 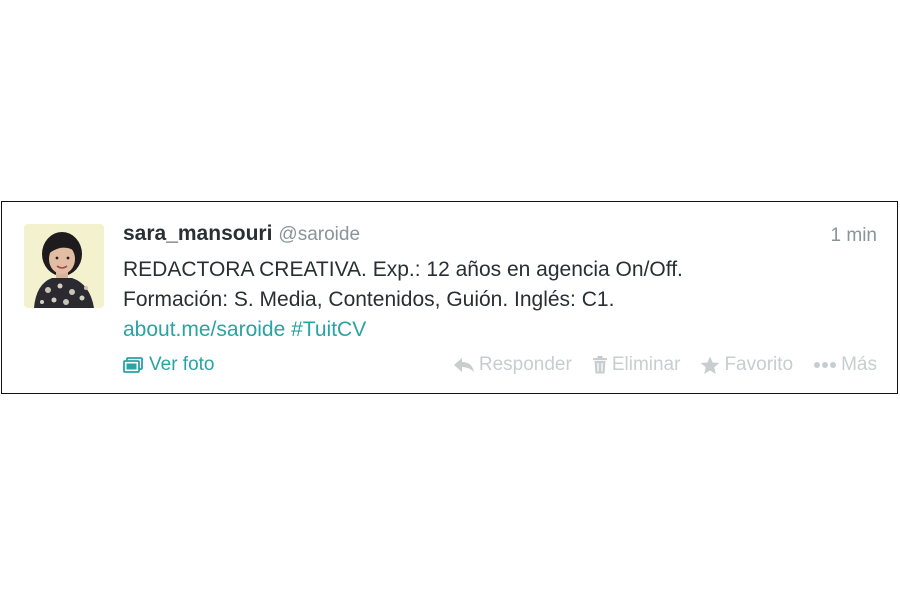 I want to click on tweet-header: sara_mansouri @saroide, so click(x=241, y=234).